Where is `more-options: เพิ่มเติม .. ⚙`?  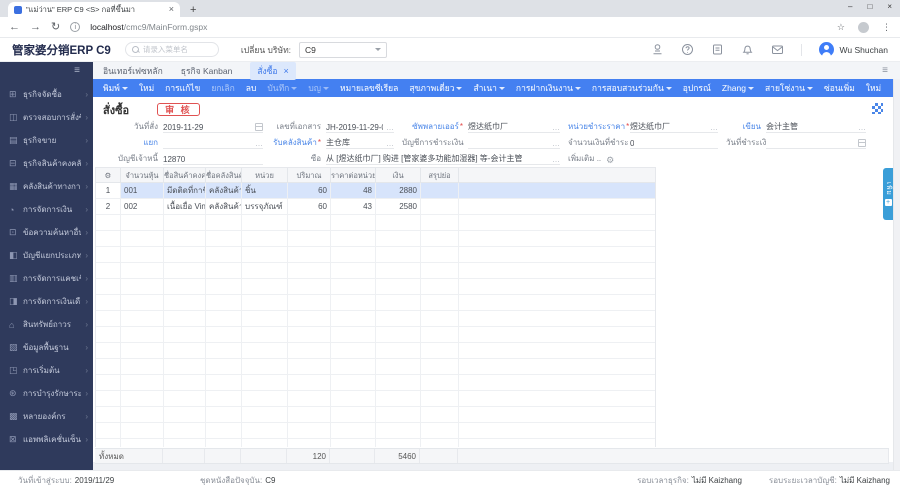
more-options: เพิ่มเติม .. ⚙ is located at coordinates (591, 158).